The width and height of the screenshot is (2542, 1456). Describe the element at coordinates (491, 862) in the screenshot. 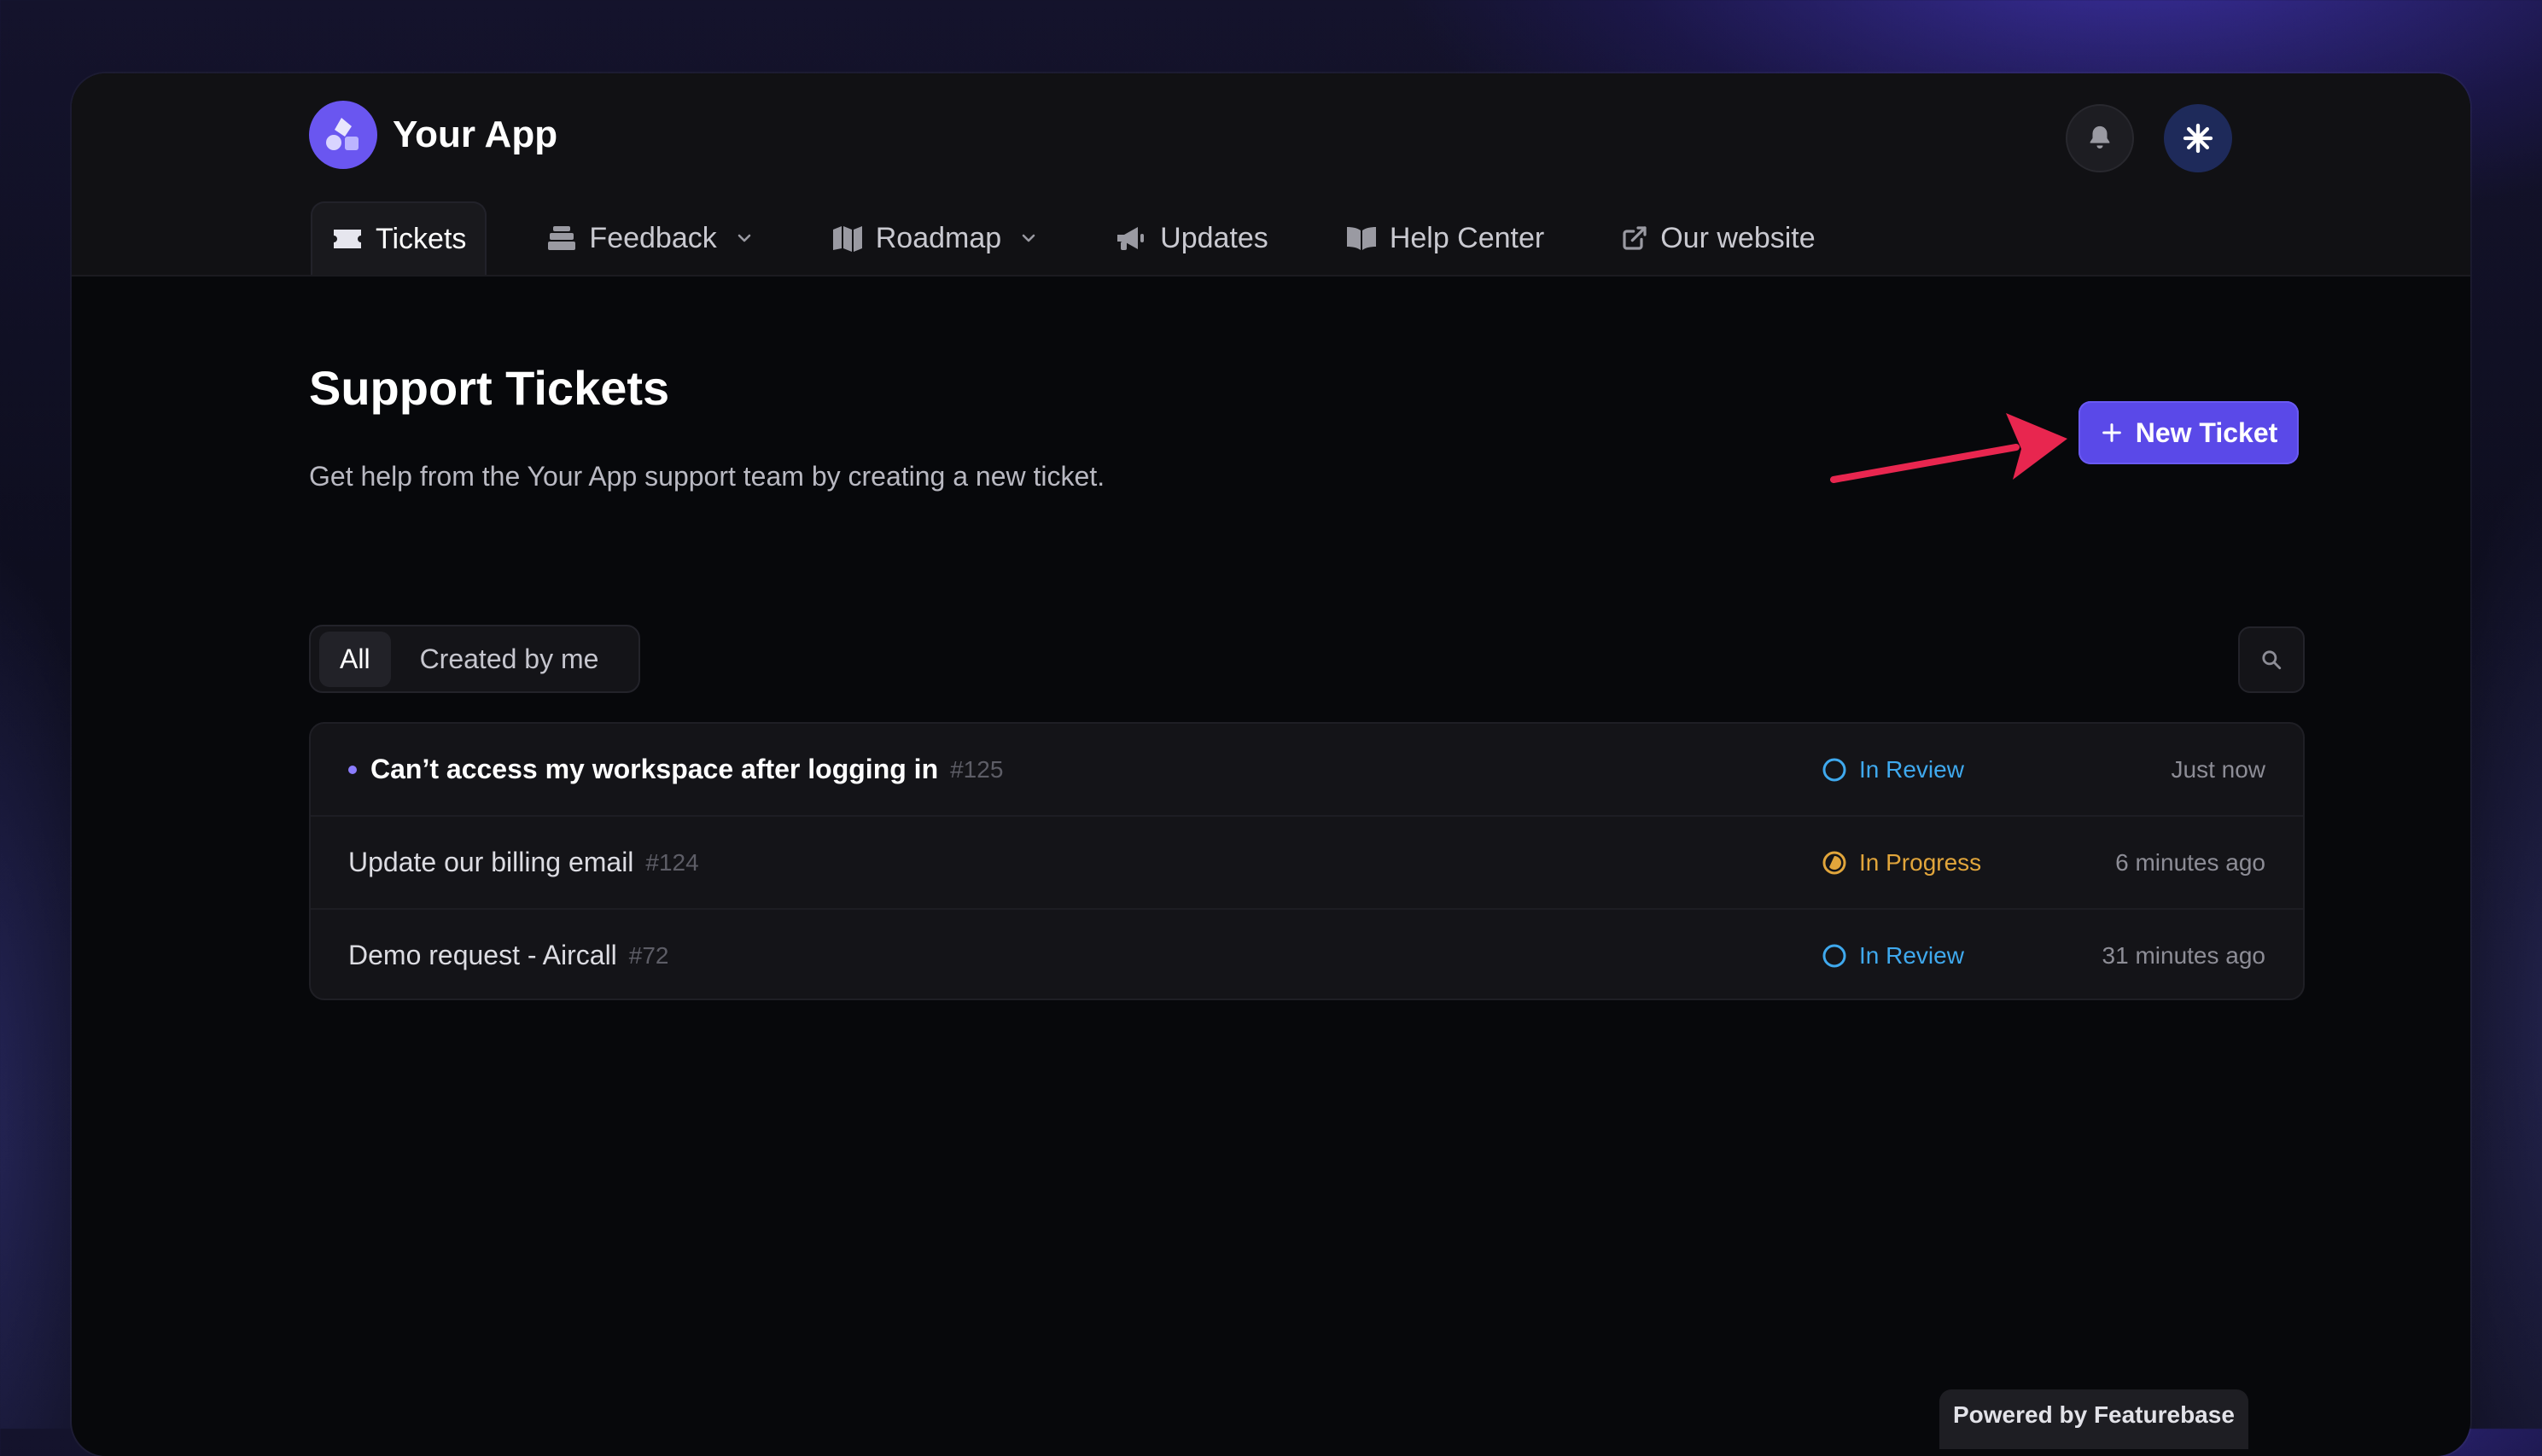

I see `ticket-title-text: Update our billing email` at that location.